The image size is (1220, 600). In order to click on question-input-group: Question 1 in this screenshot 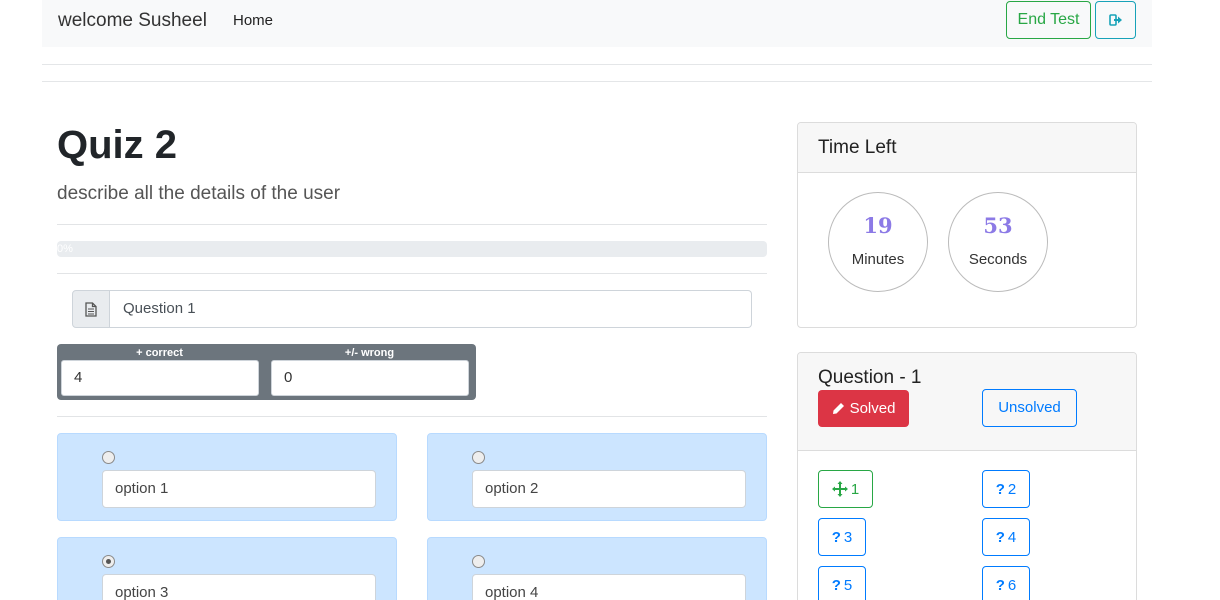, I will do `click(412, 309)`.